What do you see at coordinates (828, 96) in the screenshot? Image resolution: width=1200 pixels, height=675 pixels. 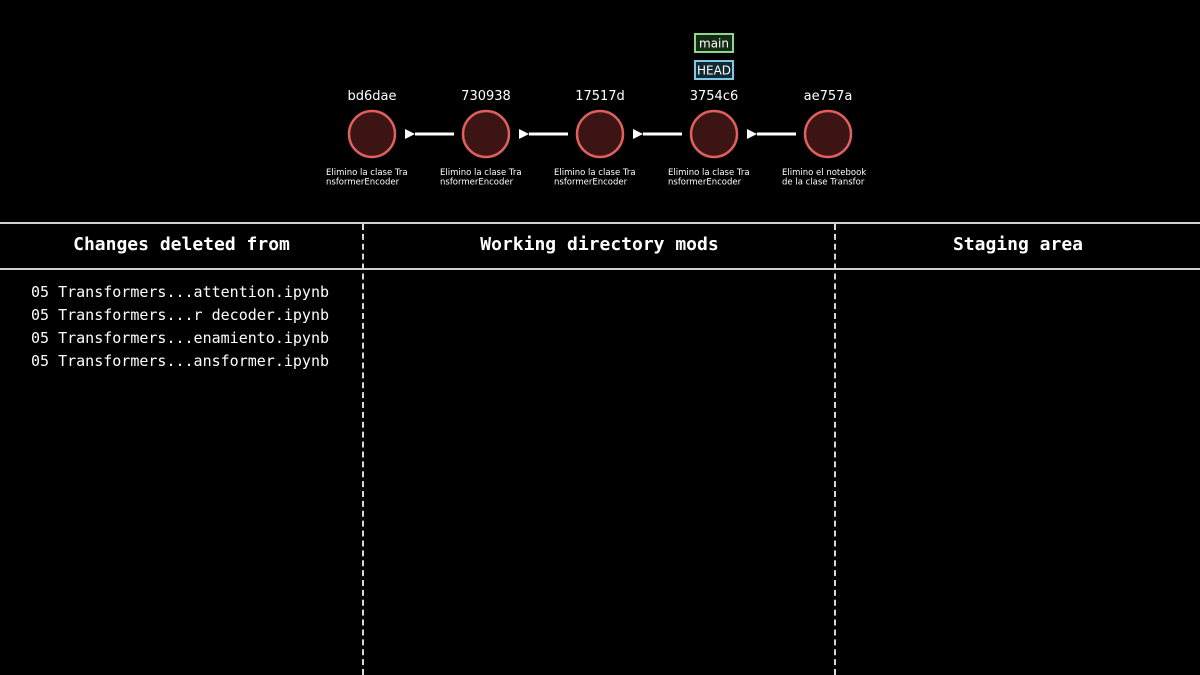 I see `commit-hash: ae757a` at bounding box center [828, 96].